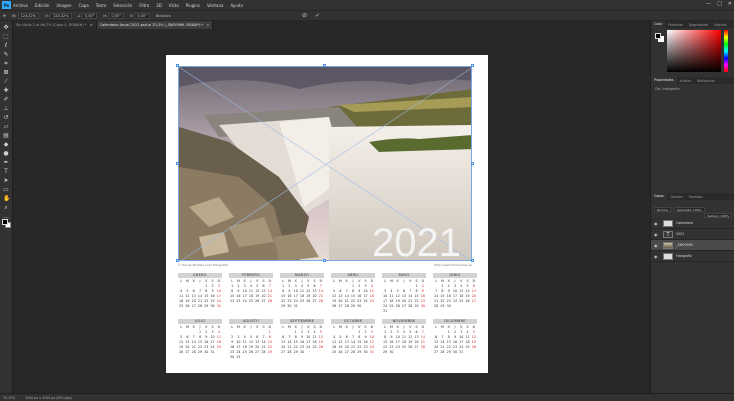 This screenshot has height=401, width=734. I want to click on options-hskew-field: H: 0,00°, so click(113, 15).